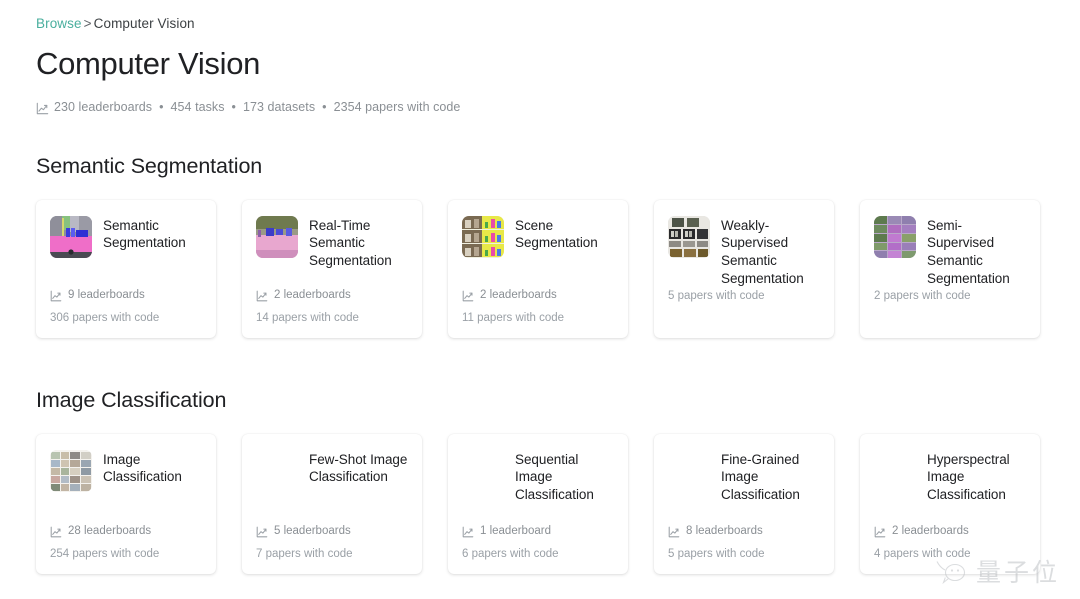 Image resolution: width=1080 pixels, height=599 pixels. I want to click on card-header: Semantic Segmentation, so click(126, 242).